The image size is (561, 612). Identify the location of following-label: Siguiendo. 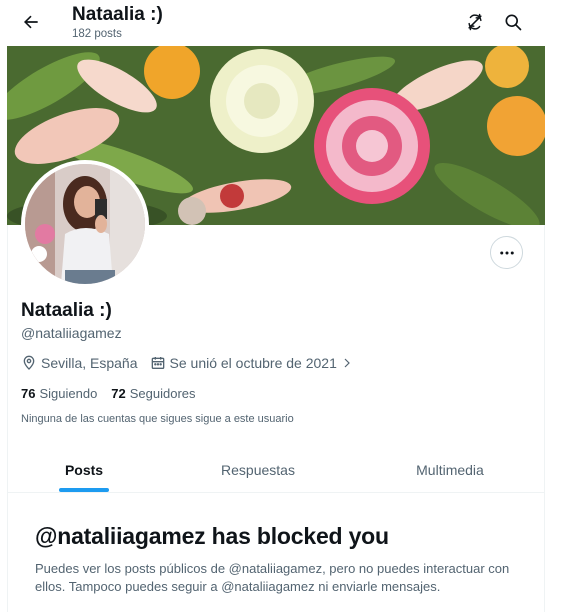
(68, 393).